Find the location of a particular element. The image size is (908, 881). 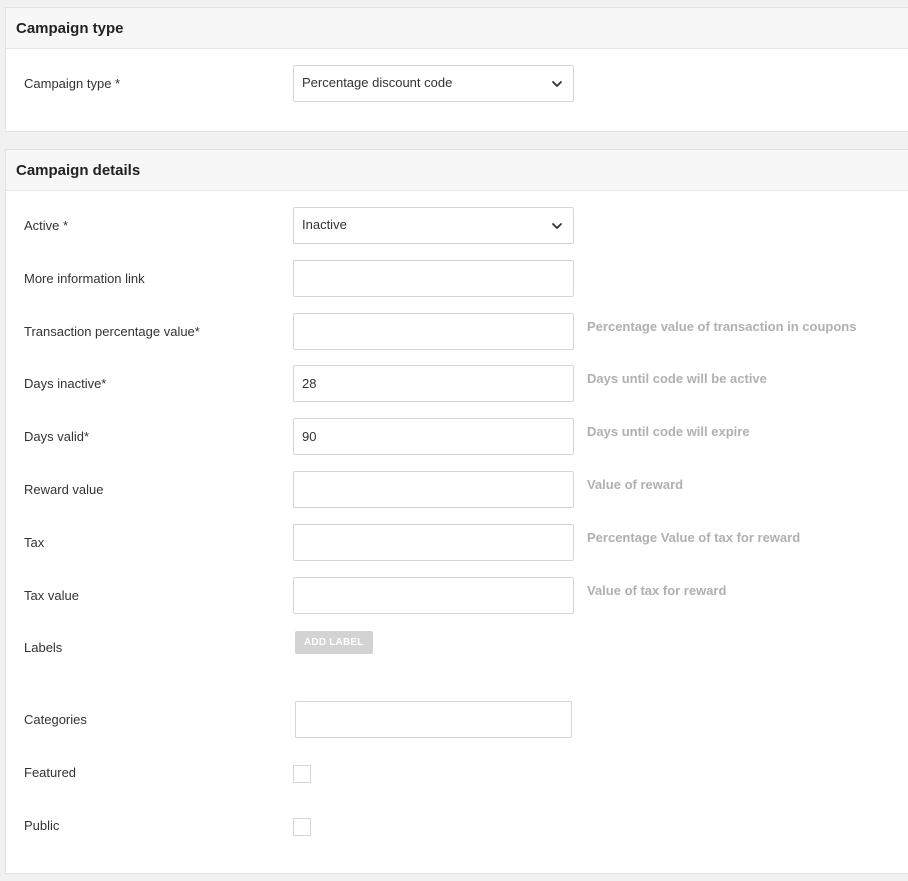

campaign-type-header: Campaign type is located at coordinates (457, 28).